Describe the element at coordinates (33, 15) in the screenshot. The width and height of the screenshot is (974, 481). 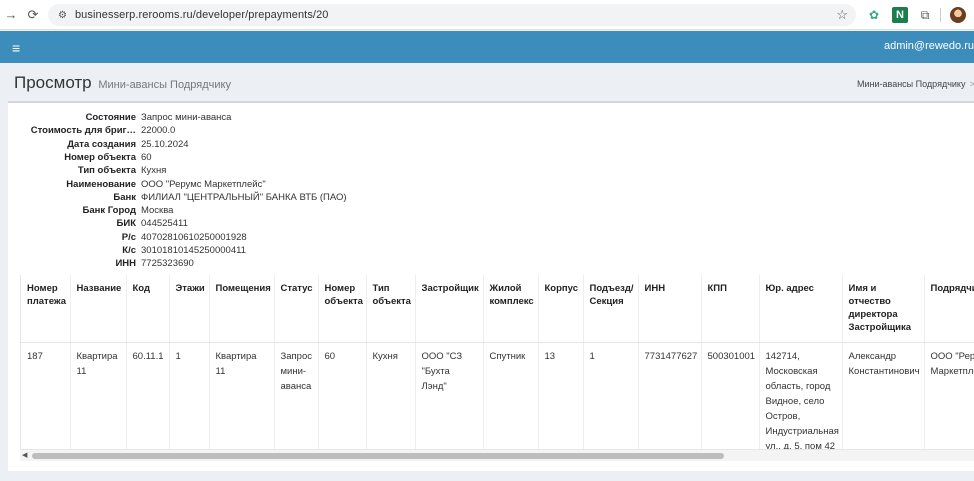
I see `reload-icon: ⟳` at that location.